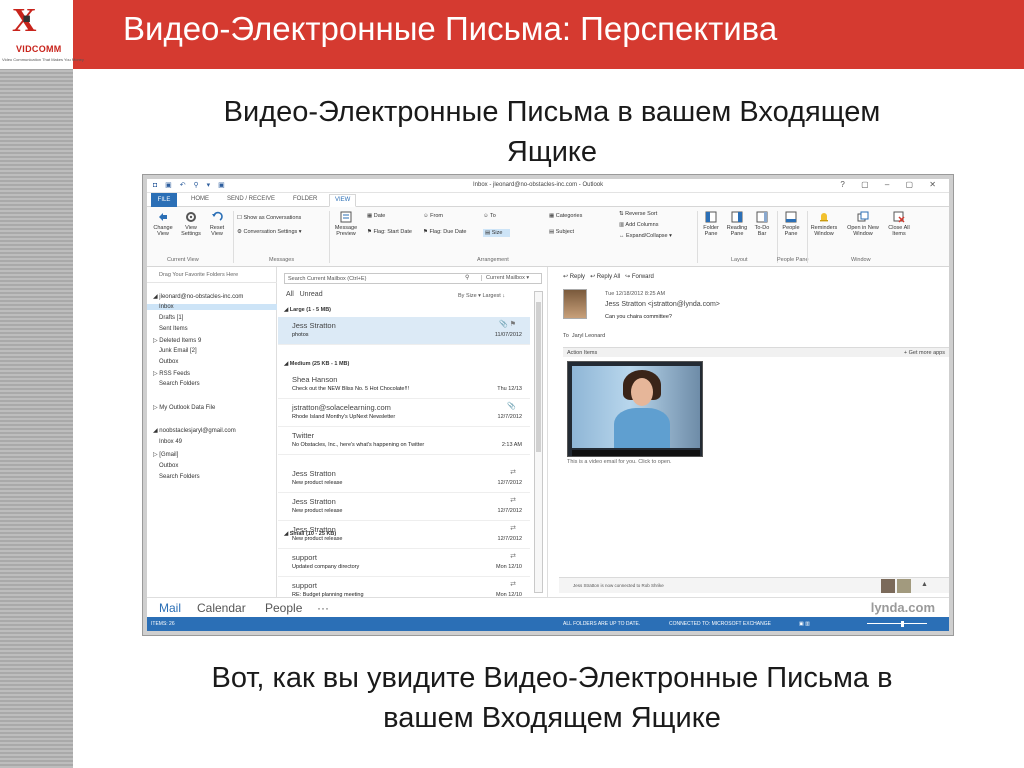 The height and width of the screenshot is (768, 1024). What do you see at coordinates (791, 224) in the screenshot?
I see `people-pane-button: People Pane` at bounding box center [791, 224].